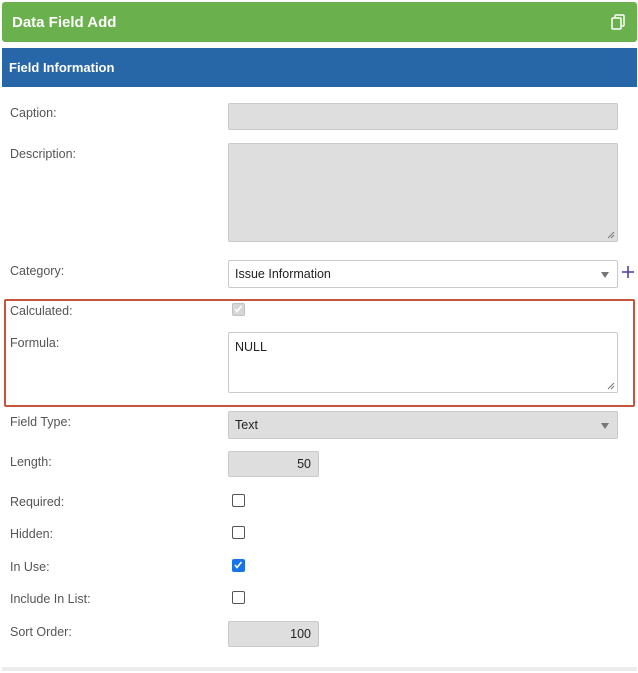  What do you see at coordinates (37, 271) in the screenshot?
I see `category-label: Category:` at bounding box center [37, 271].